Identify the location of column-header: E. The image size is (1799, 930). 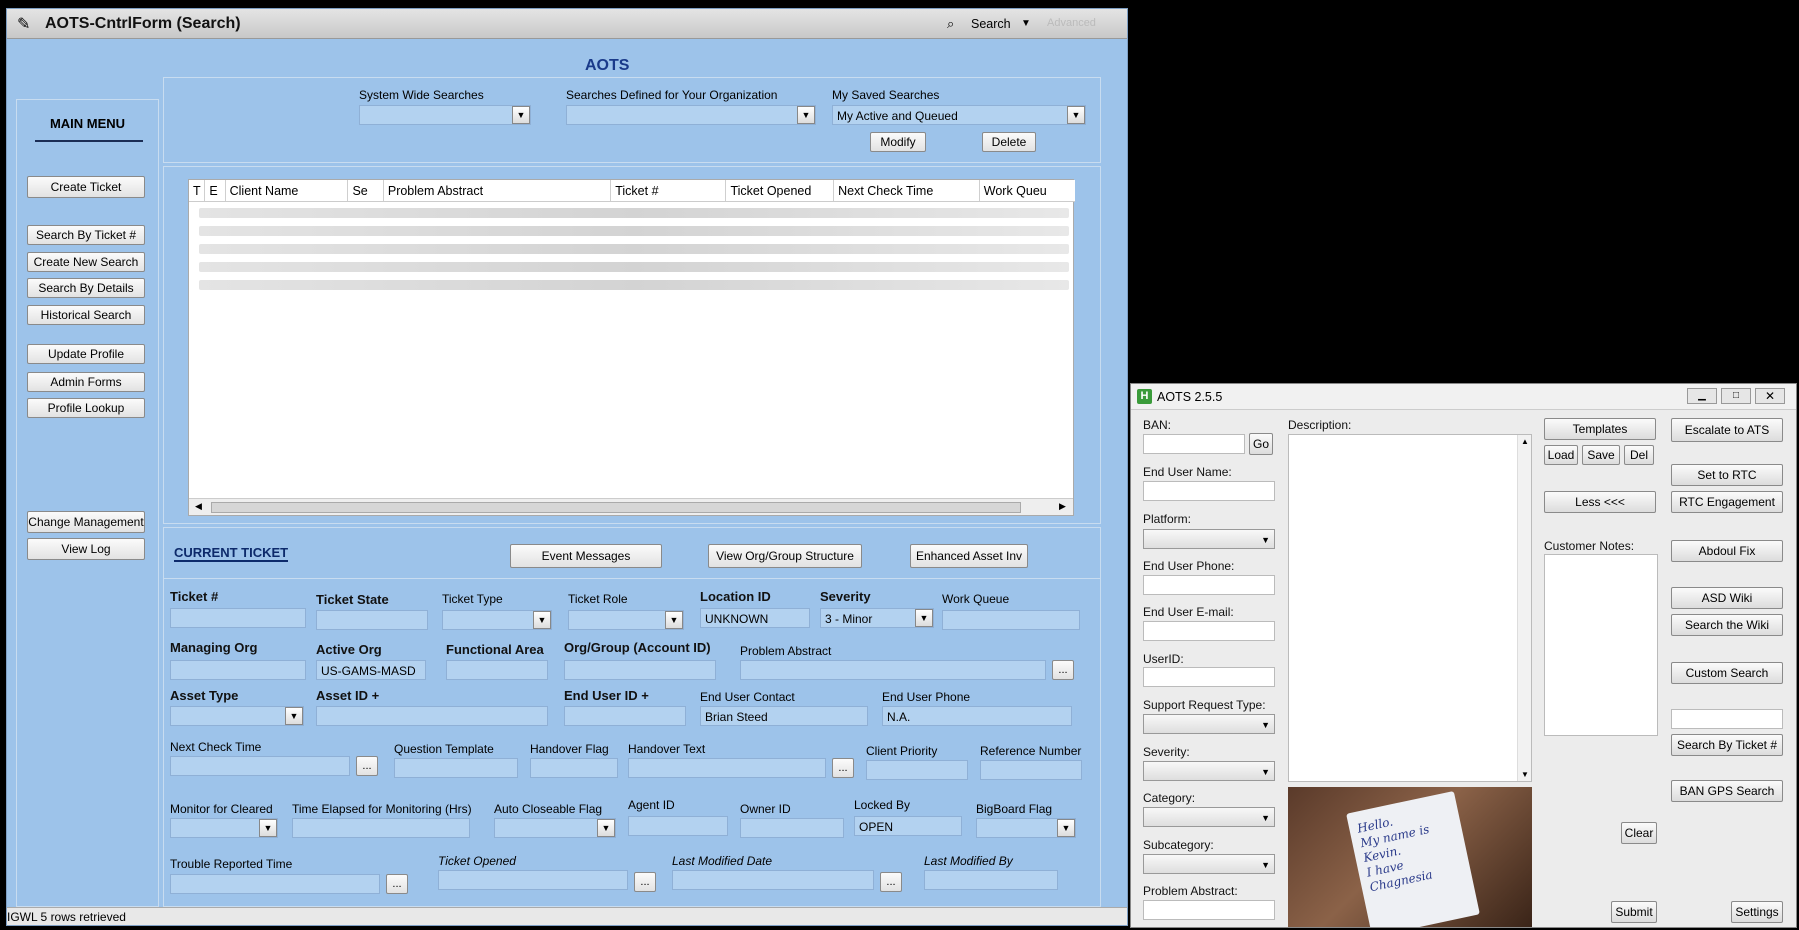
(215, 190).